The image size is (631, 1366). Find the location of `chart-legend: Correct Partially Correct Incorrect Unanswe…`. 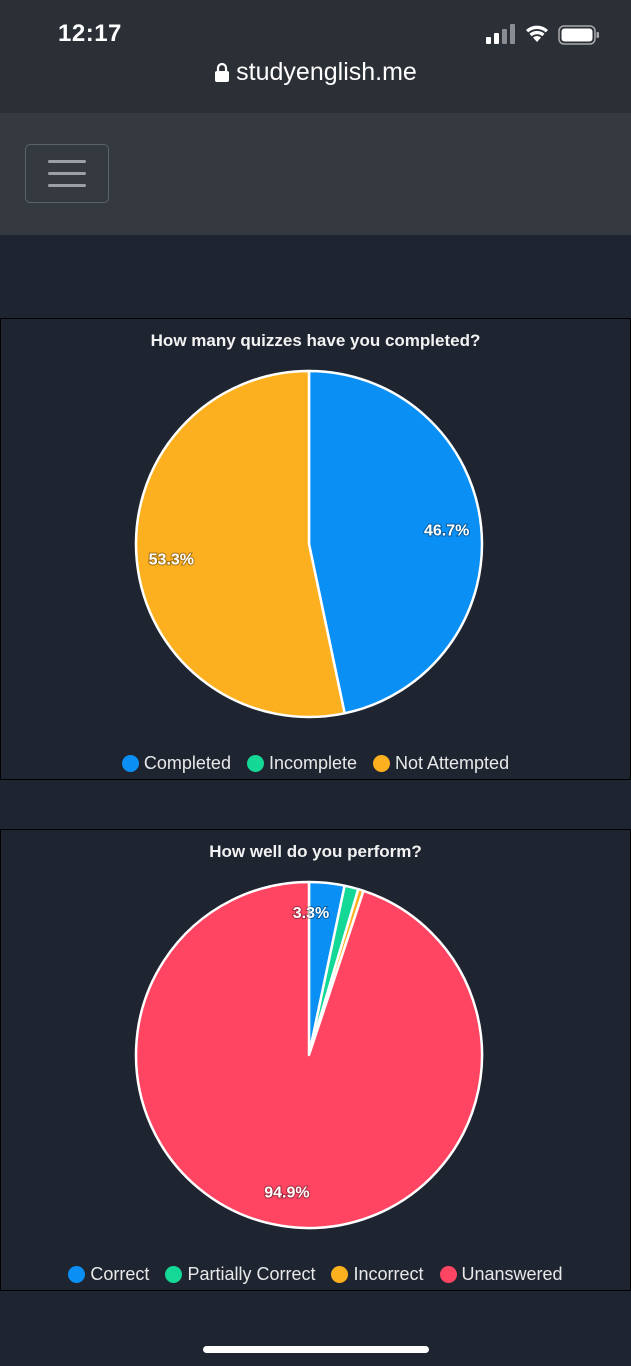

chart-legend: Correct Partially Correct Incorrect Unanswe… is located at coordinates (315, 1274).